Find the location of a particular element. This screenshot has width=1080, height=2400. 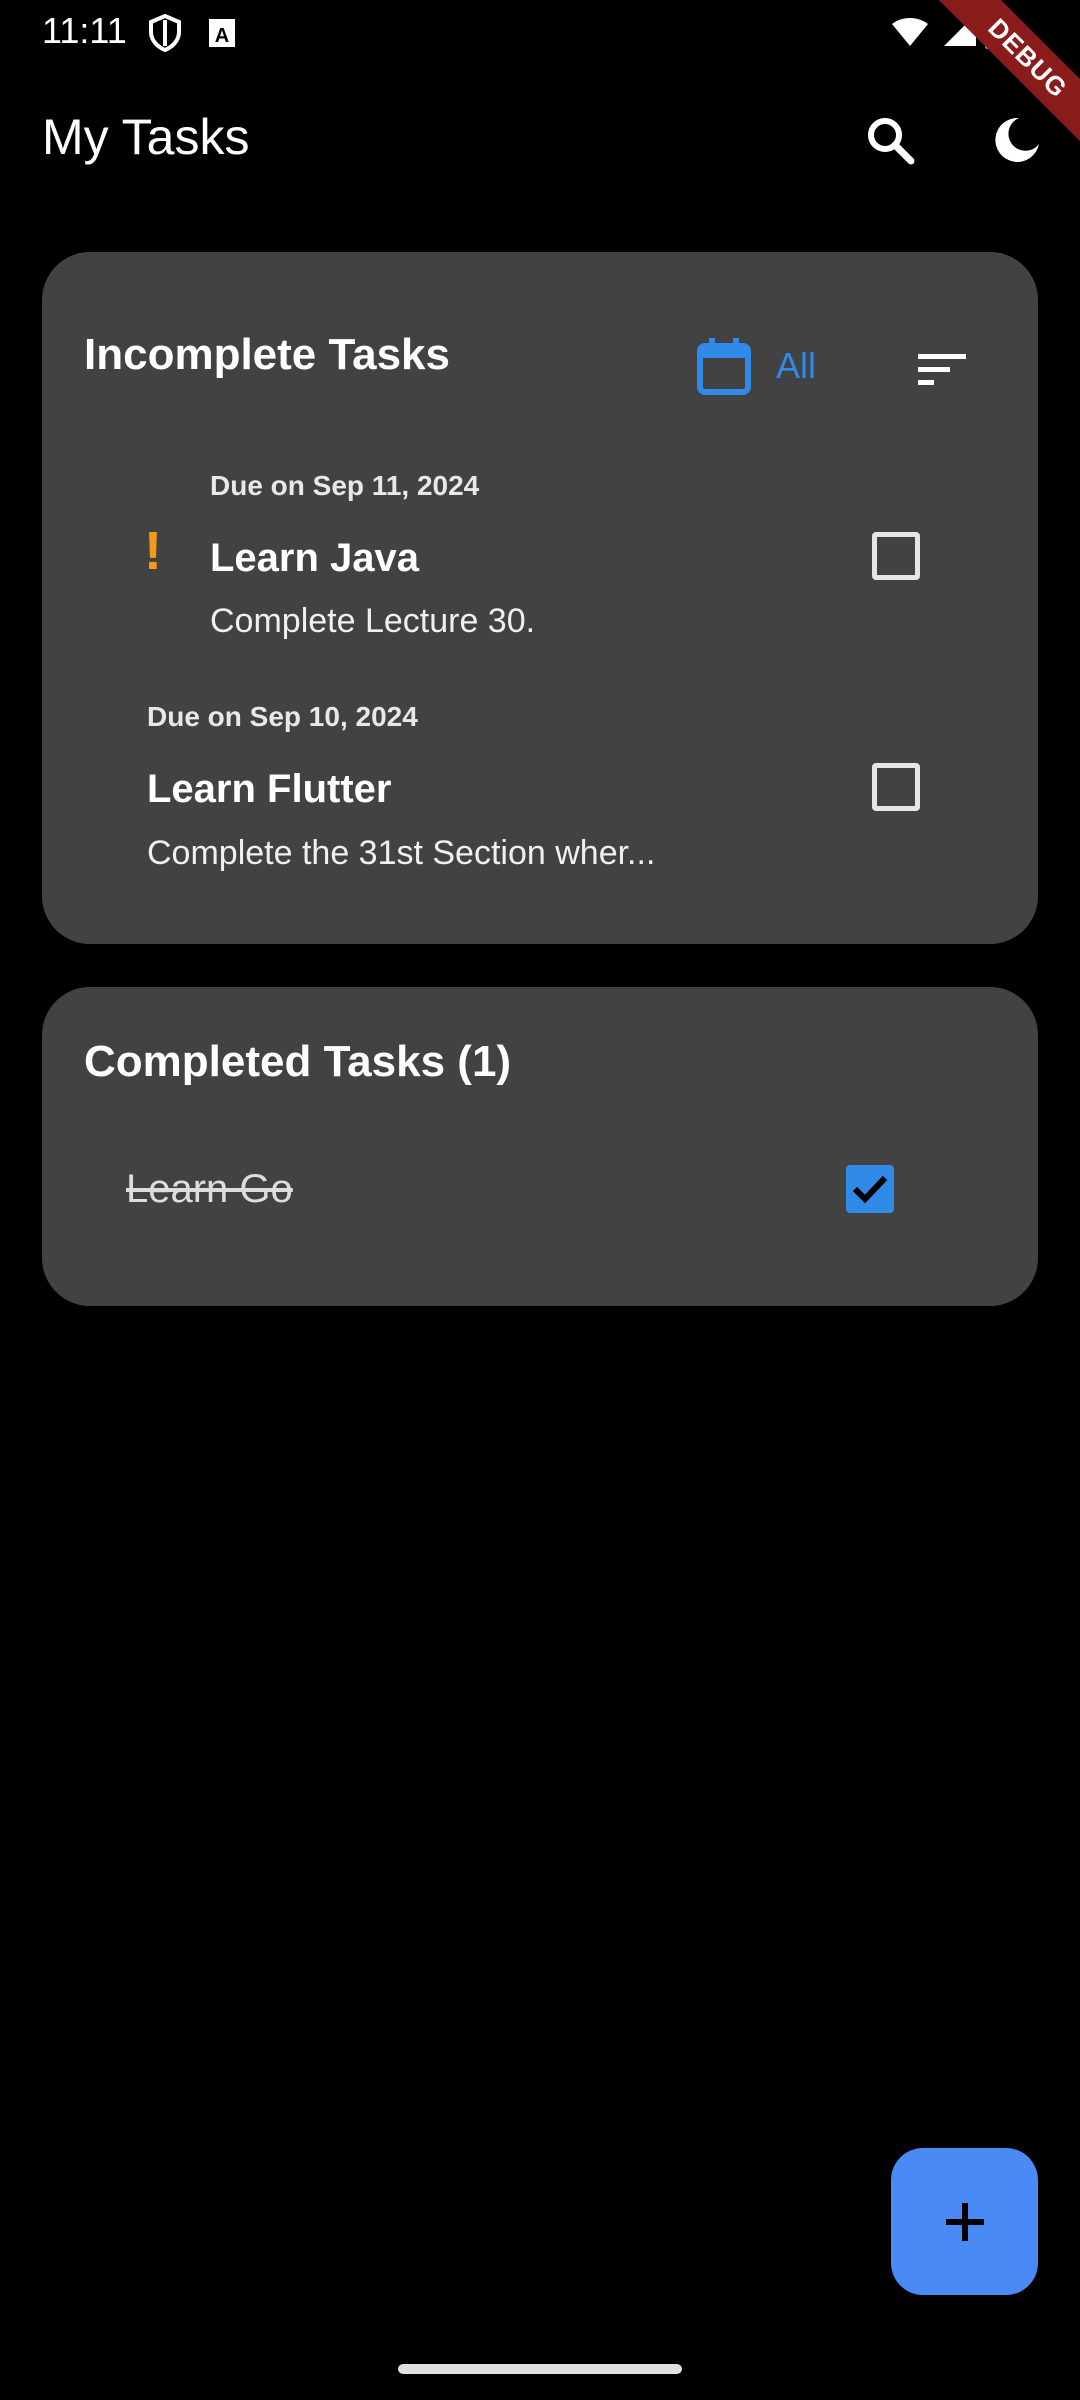

priority-icon: ! is located at coordinates (153, 551).